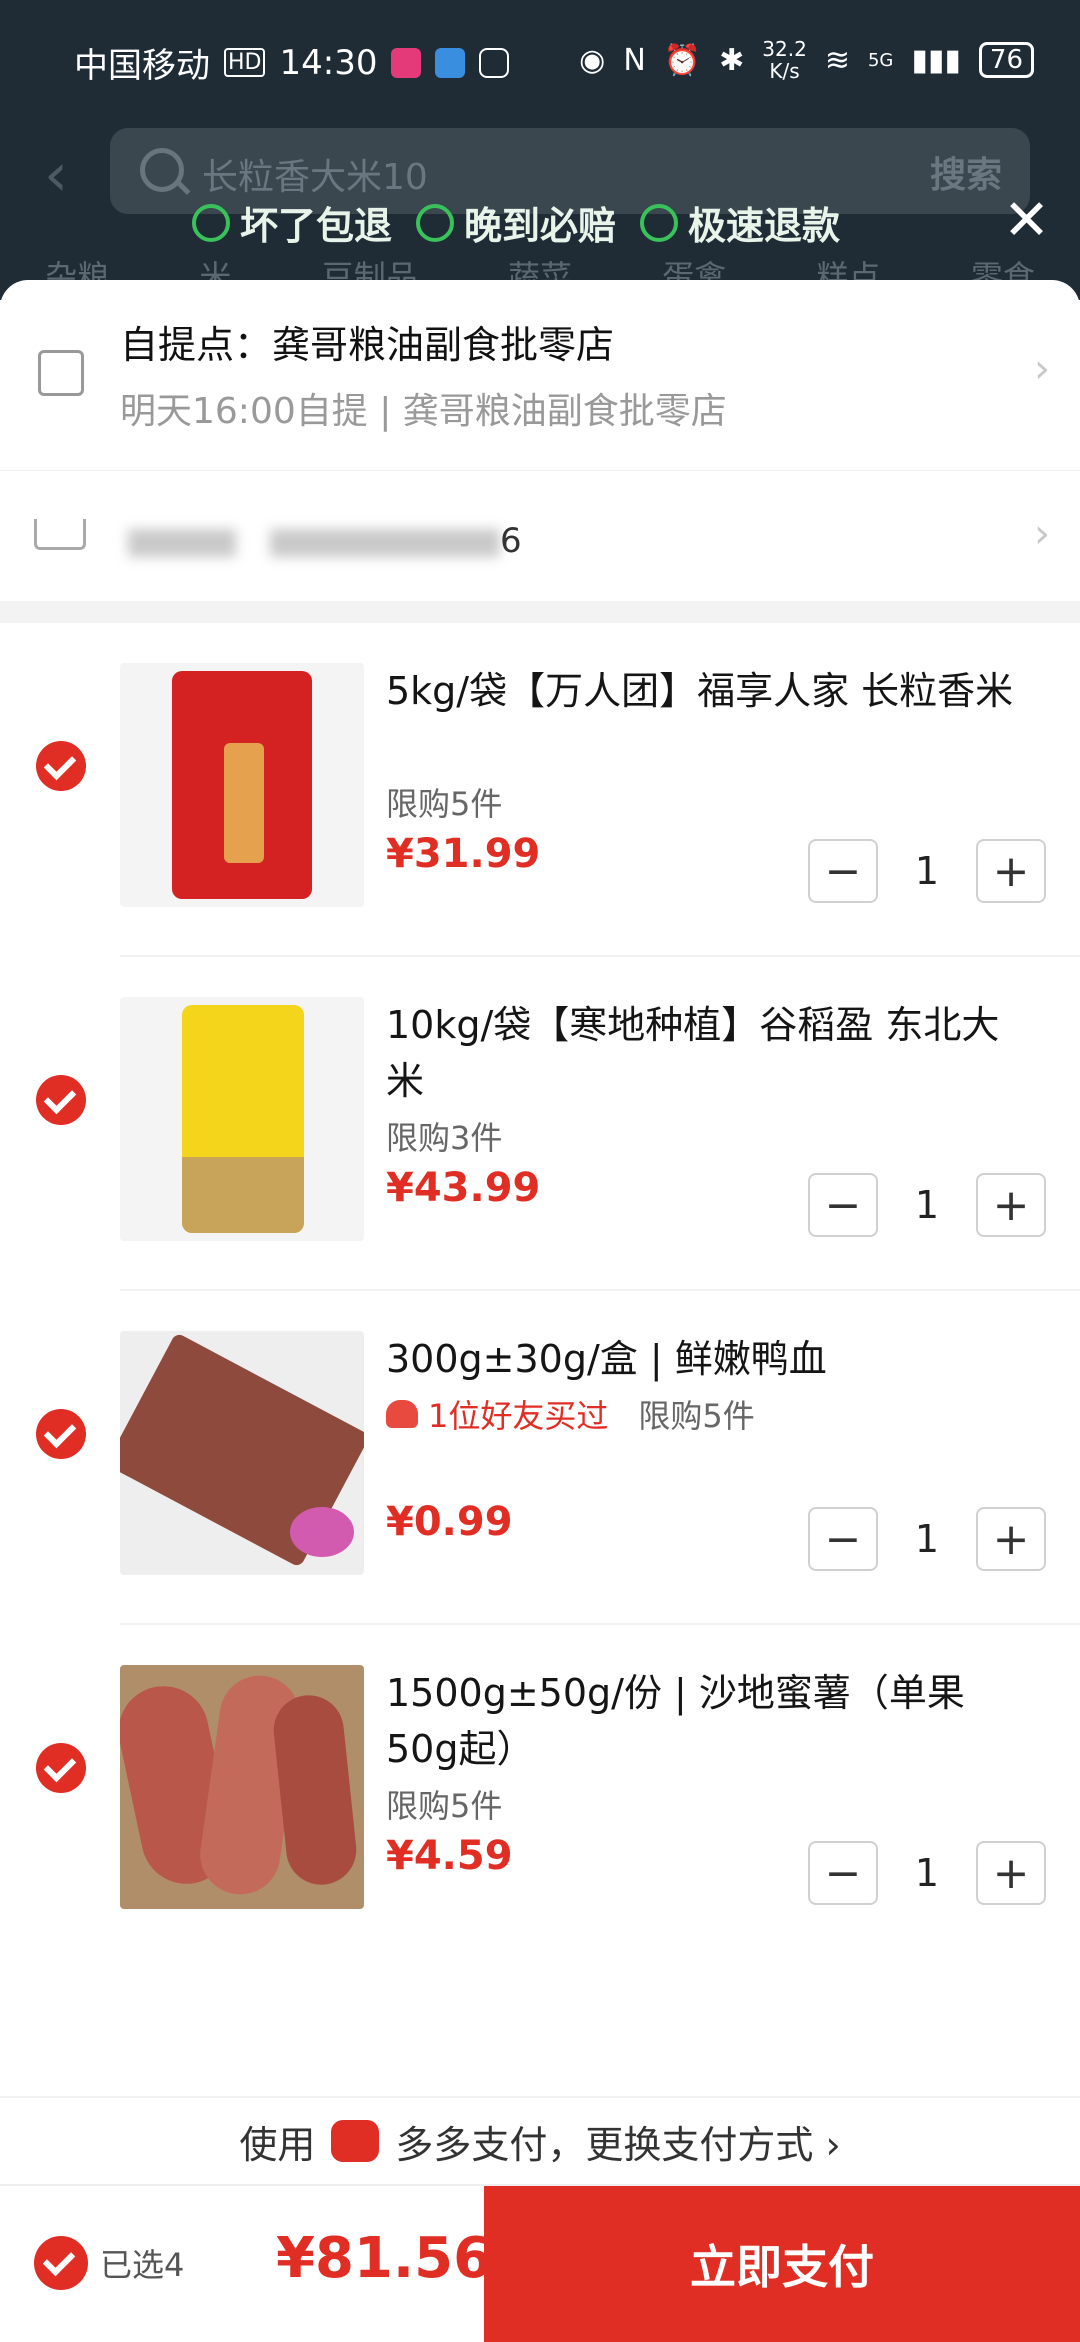 The height and width of the screenshot is (2342, 1080). What do you see at coordinates (406, 62) in the screenshot?
I see `app-notification-icon` at bounding box center [406, 62].